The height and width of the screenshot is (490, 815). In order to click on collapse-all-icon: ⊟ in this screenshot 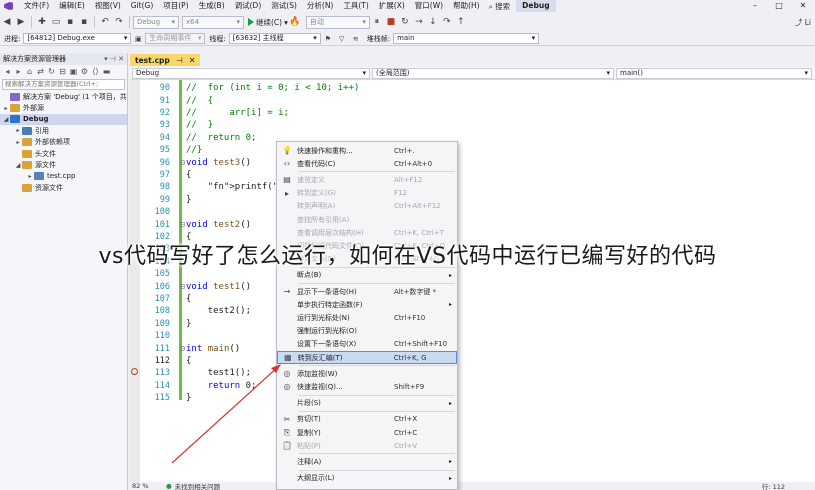, I will do `click(62, 71)`.